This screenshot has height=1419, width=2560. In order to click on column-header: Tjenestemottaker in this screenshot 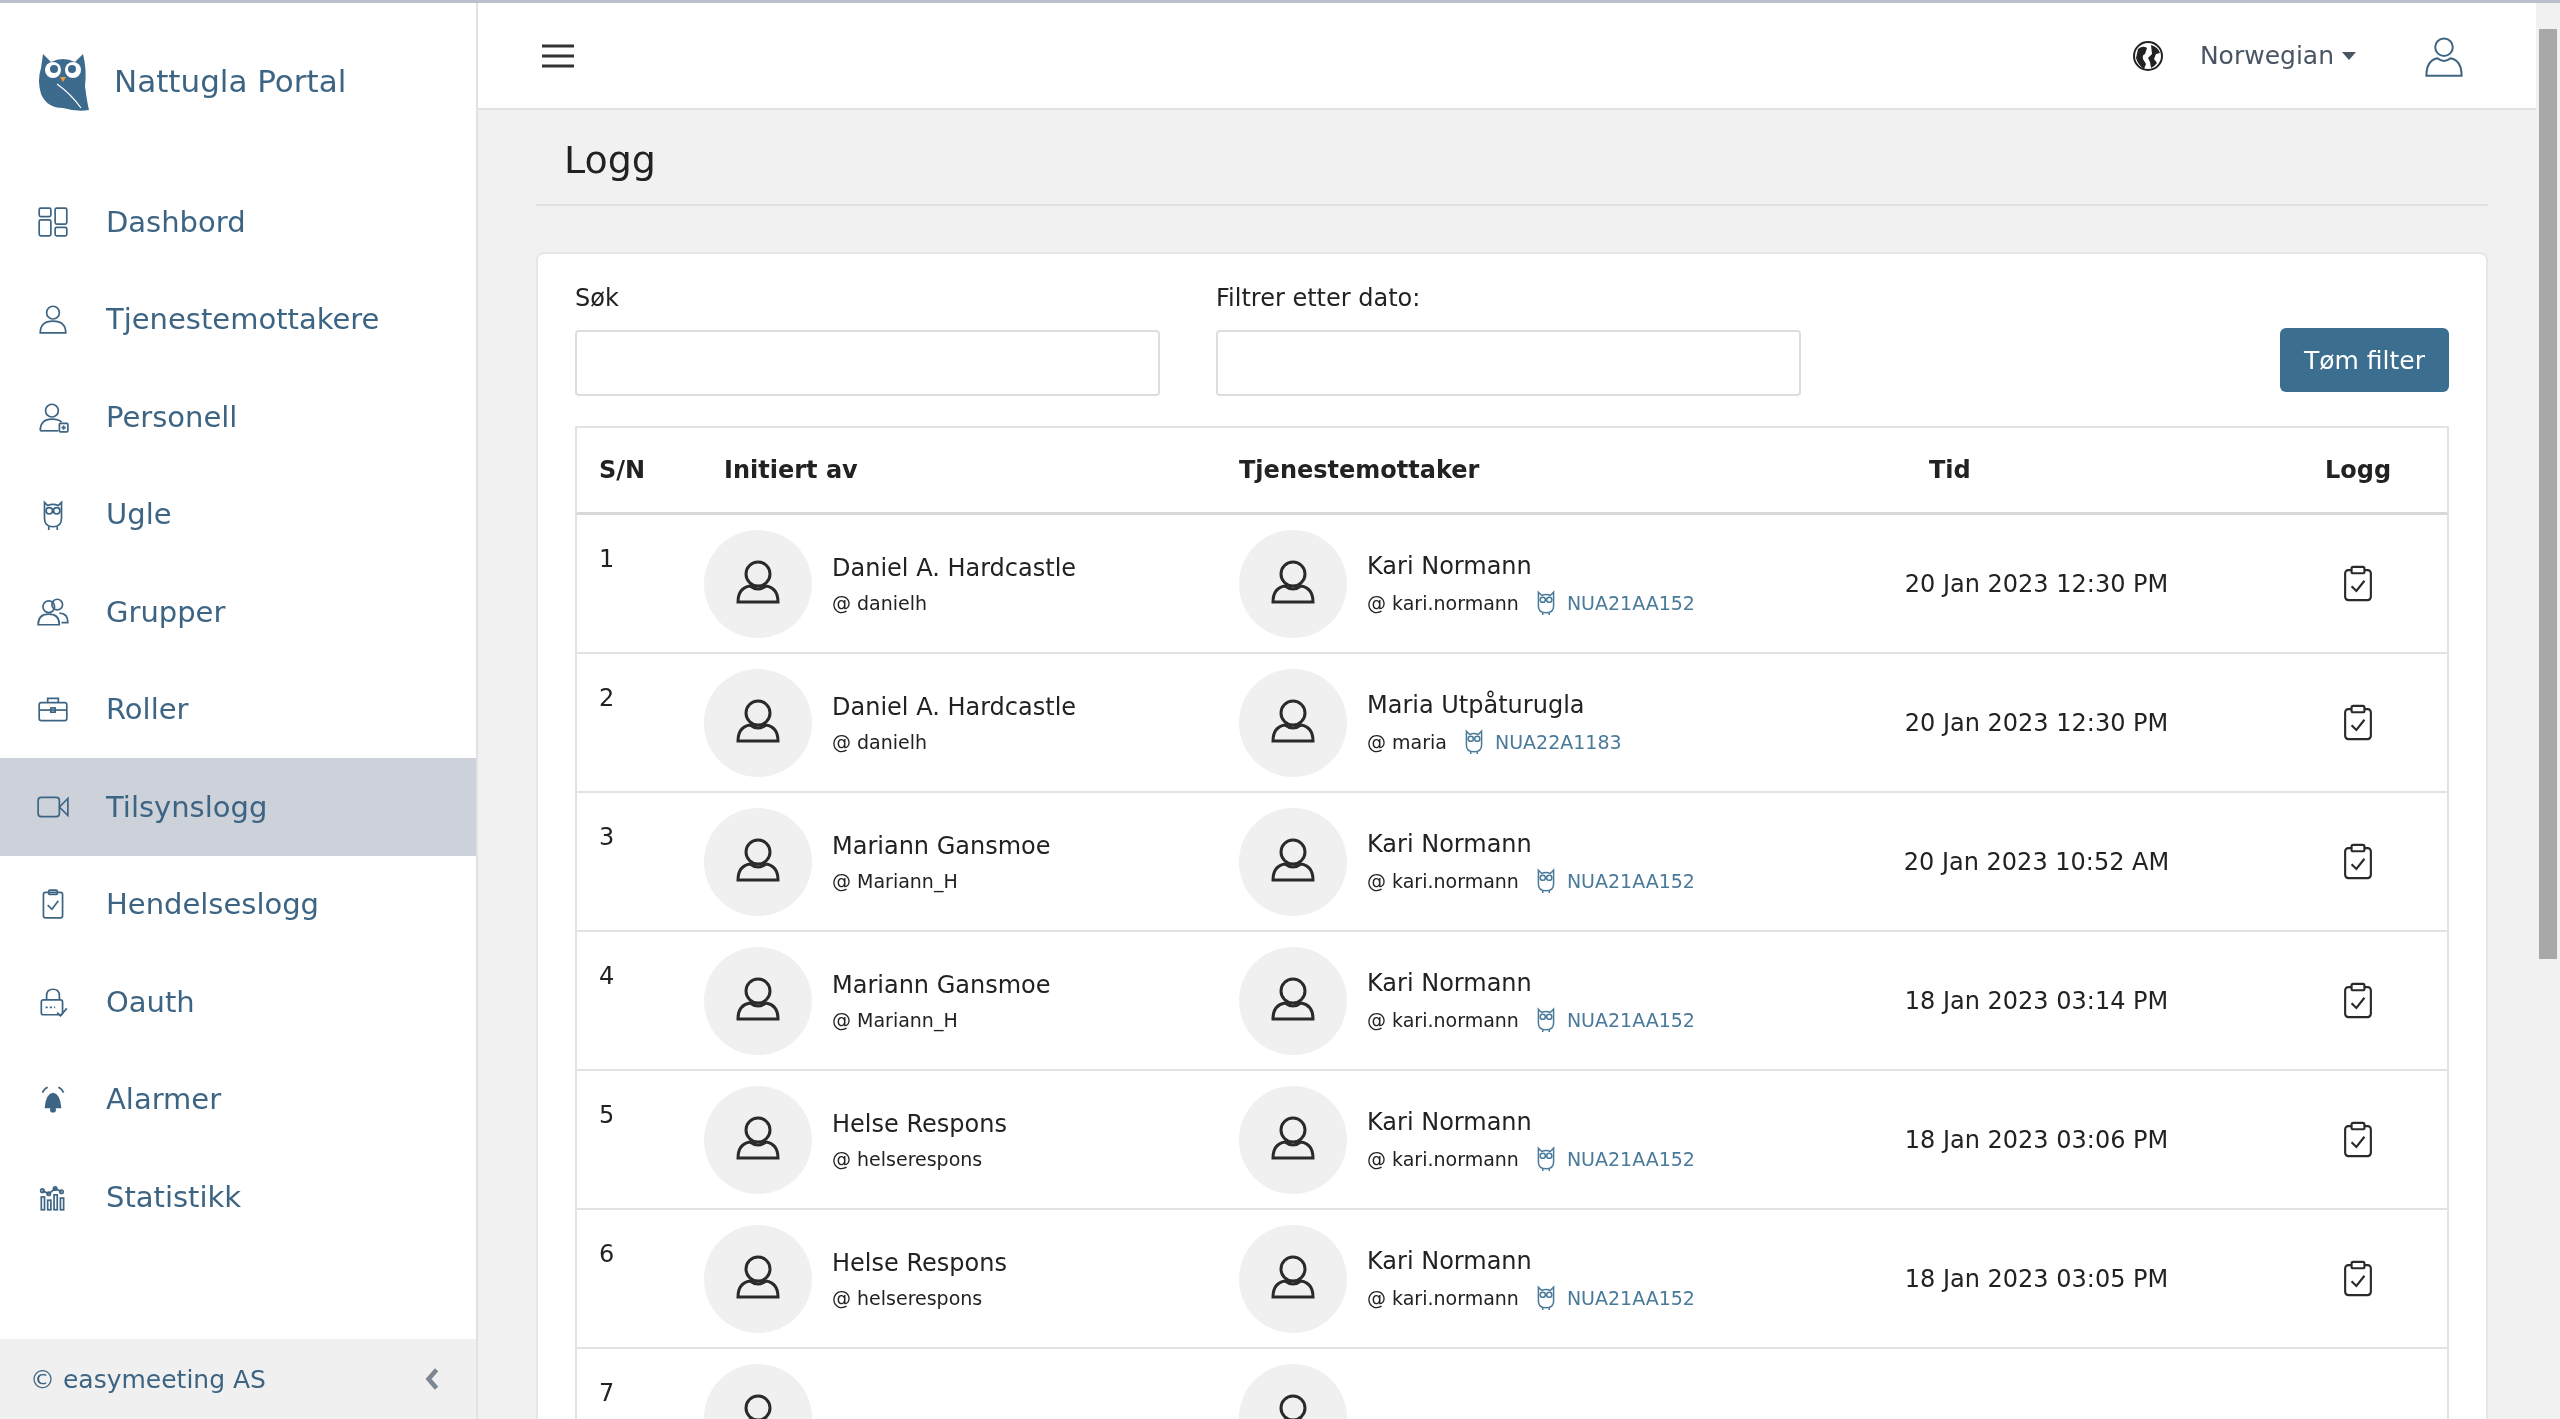, I will do `click(1360, 470)`.